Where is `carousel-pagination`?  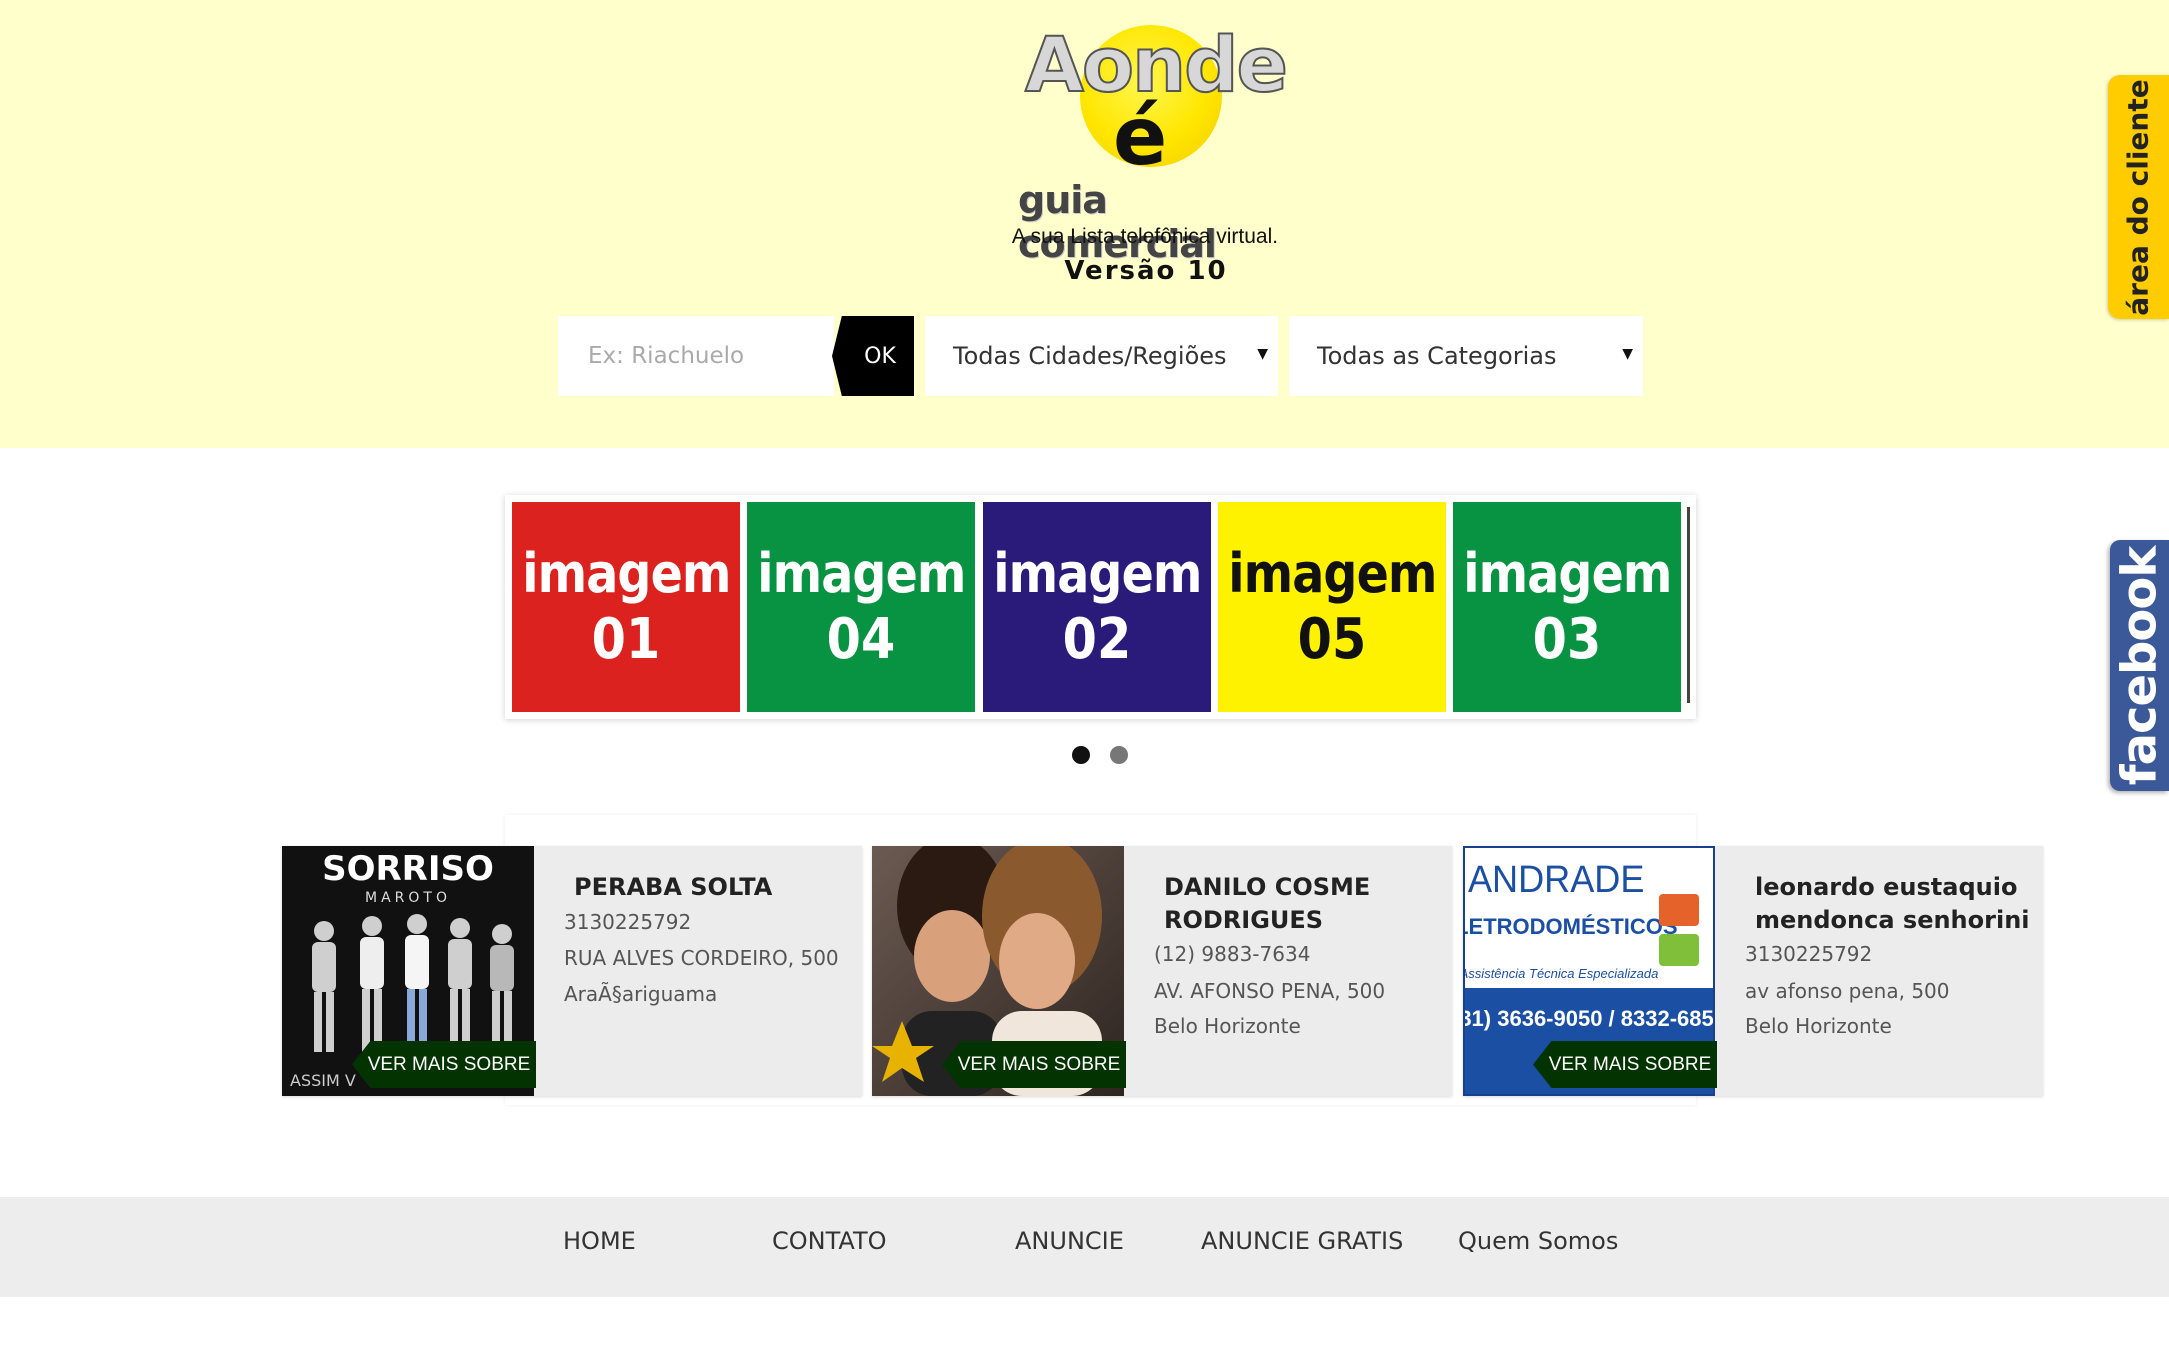 carousel-pagination is located at coordinates (1100, 755).